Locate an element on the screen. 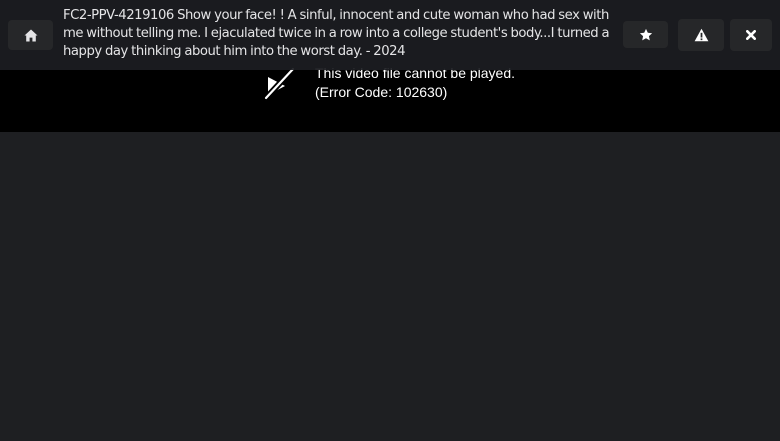  home-button is located at coordinates (30, 35).